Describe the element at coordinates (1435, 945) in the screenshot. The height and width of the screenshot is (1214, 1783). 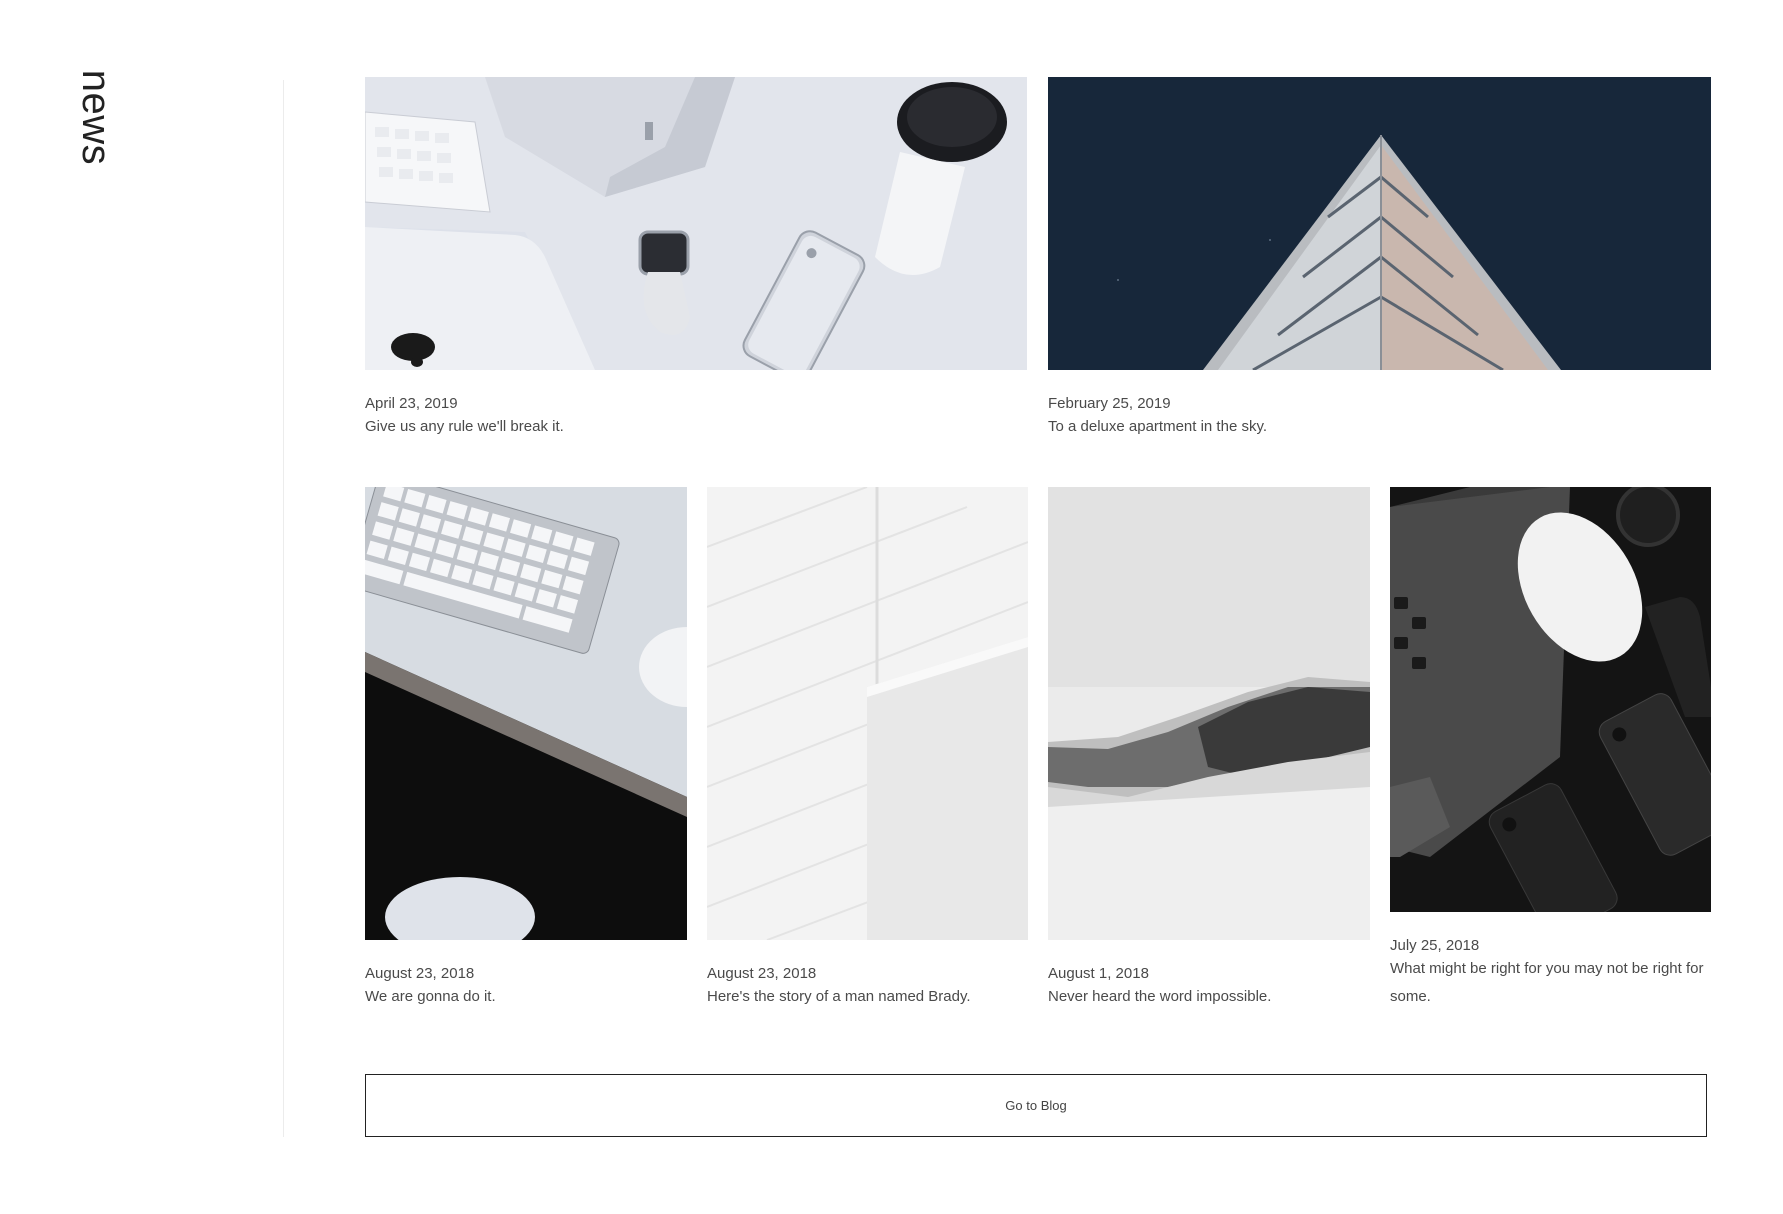
I see `post-date: July 25, 2018` at that location.